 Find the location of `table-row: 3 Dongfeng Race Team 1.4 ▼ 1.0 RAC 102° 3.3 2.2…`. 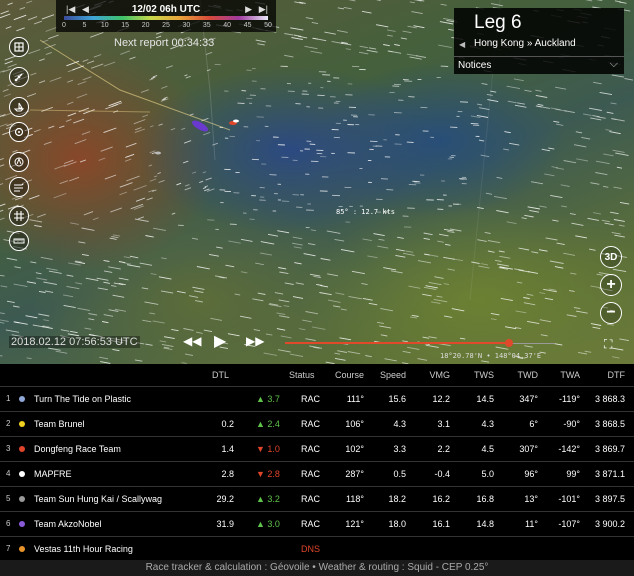

table-row: 3 Dongfeng Race Team 1.4 ▼ 1.0 RAC 102° 3.3 2.2… is located at coordinates (317, 448).